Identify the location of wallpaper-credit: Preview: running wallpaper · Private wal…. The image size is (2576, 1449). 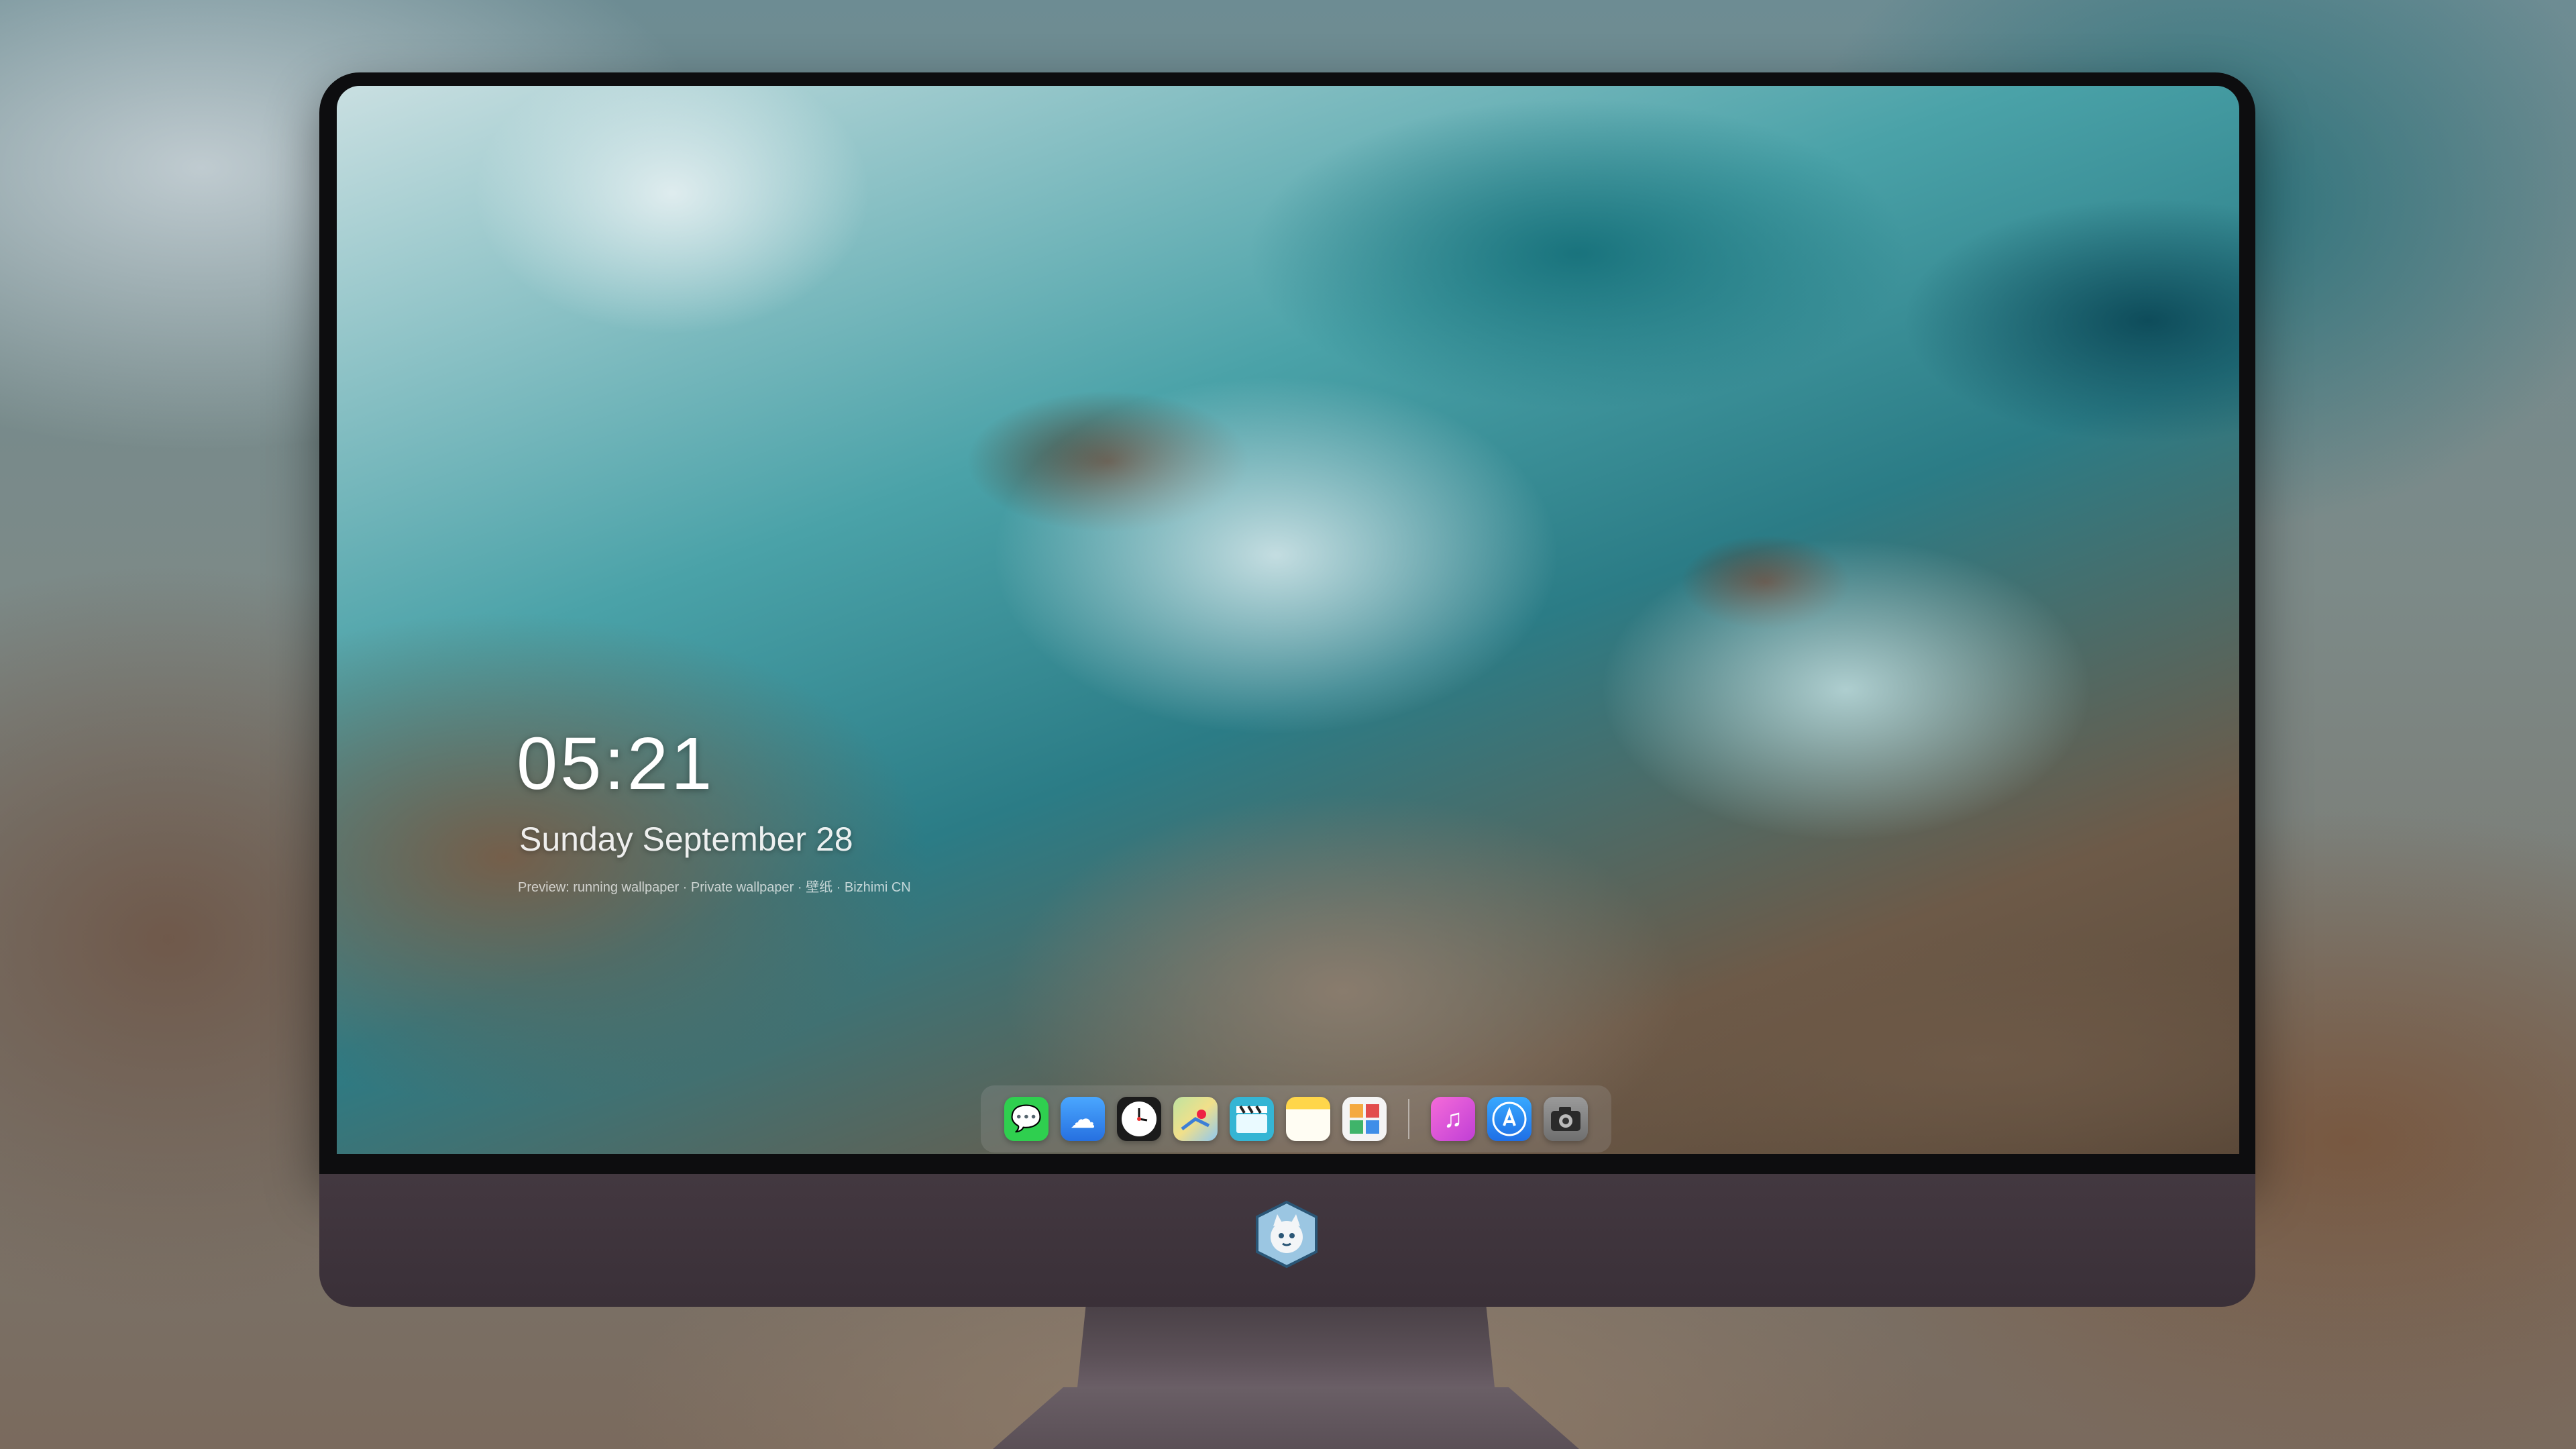
(714, 887).